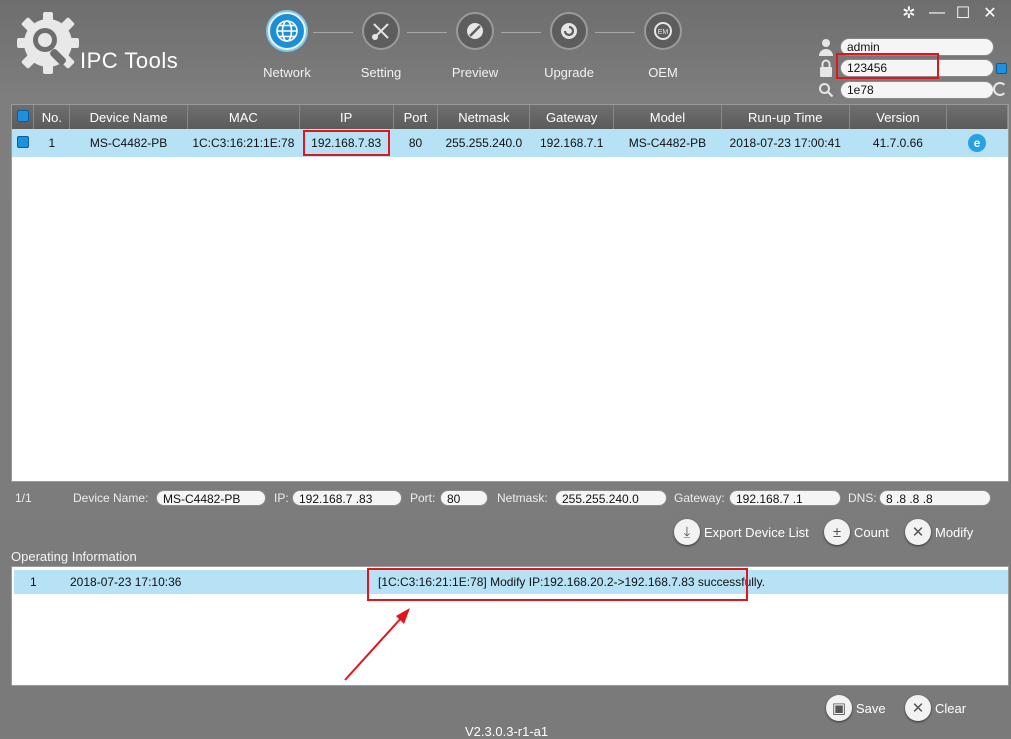 The height and width of the screenshot is (739, 1011). Describe the element at coordinates (909, 13) in the screenshot. I see `settings-gear-icon: ✲` at that location.